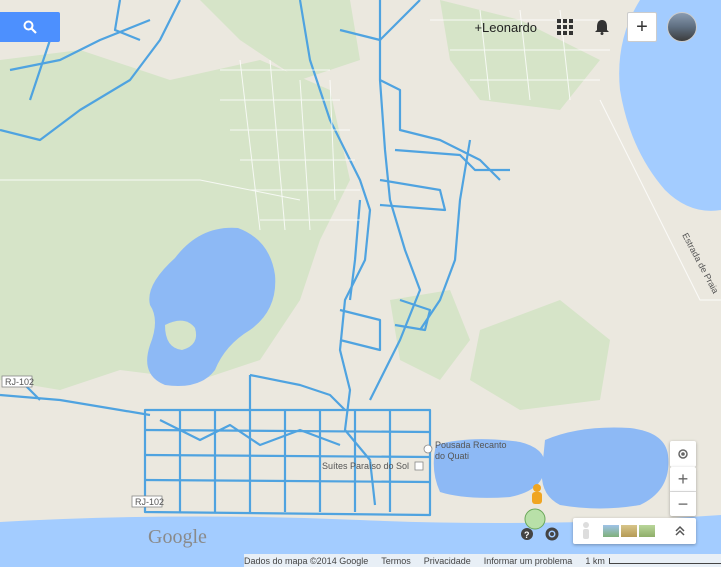  I want to click on pegman-icon, so click(537, 494).